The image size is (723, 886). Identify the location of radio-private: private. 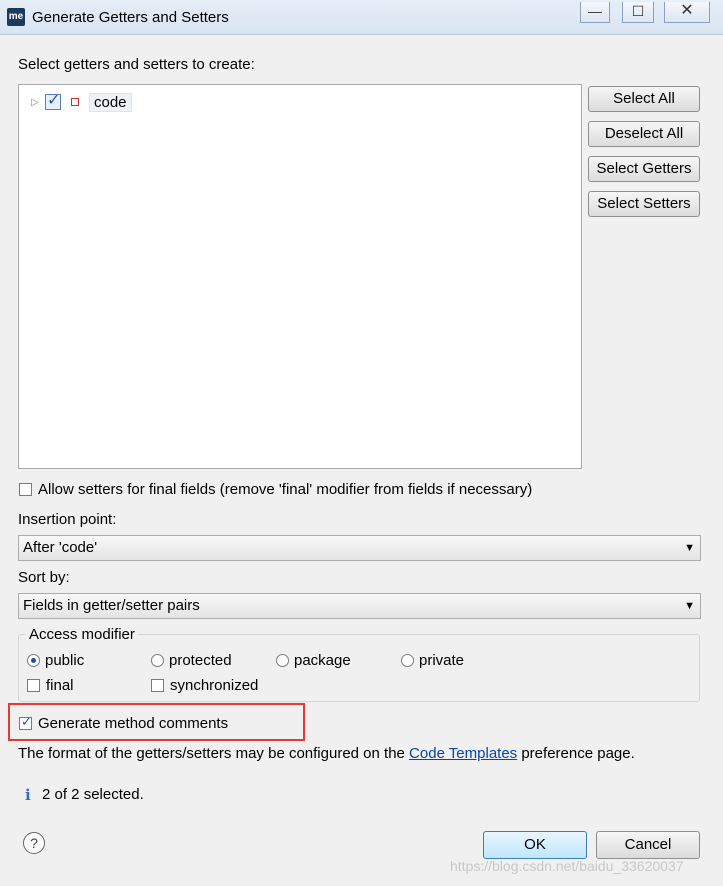
(432, 660).